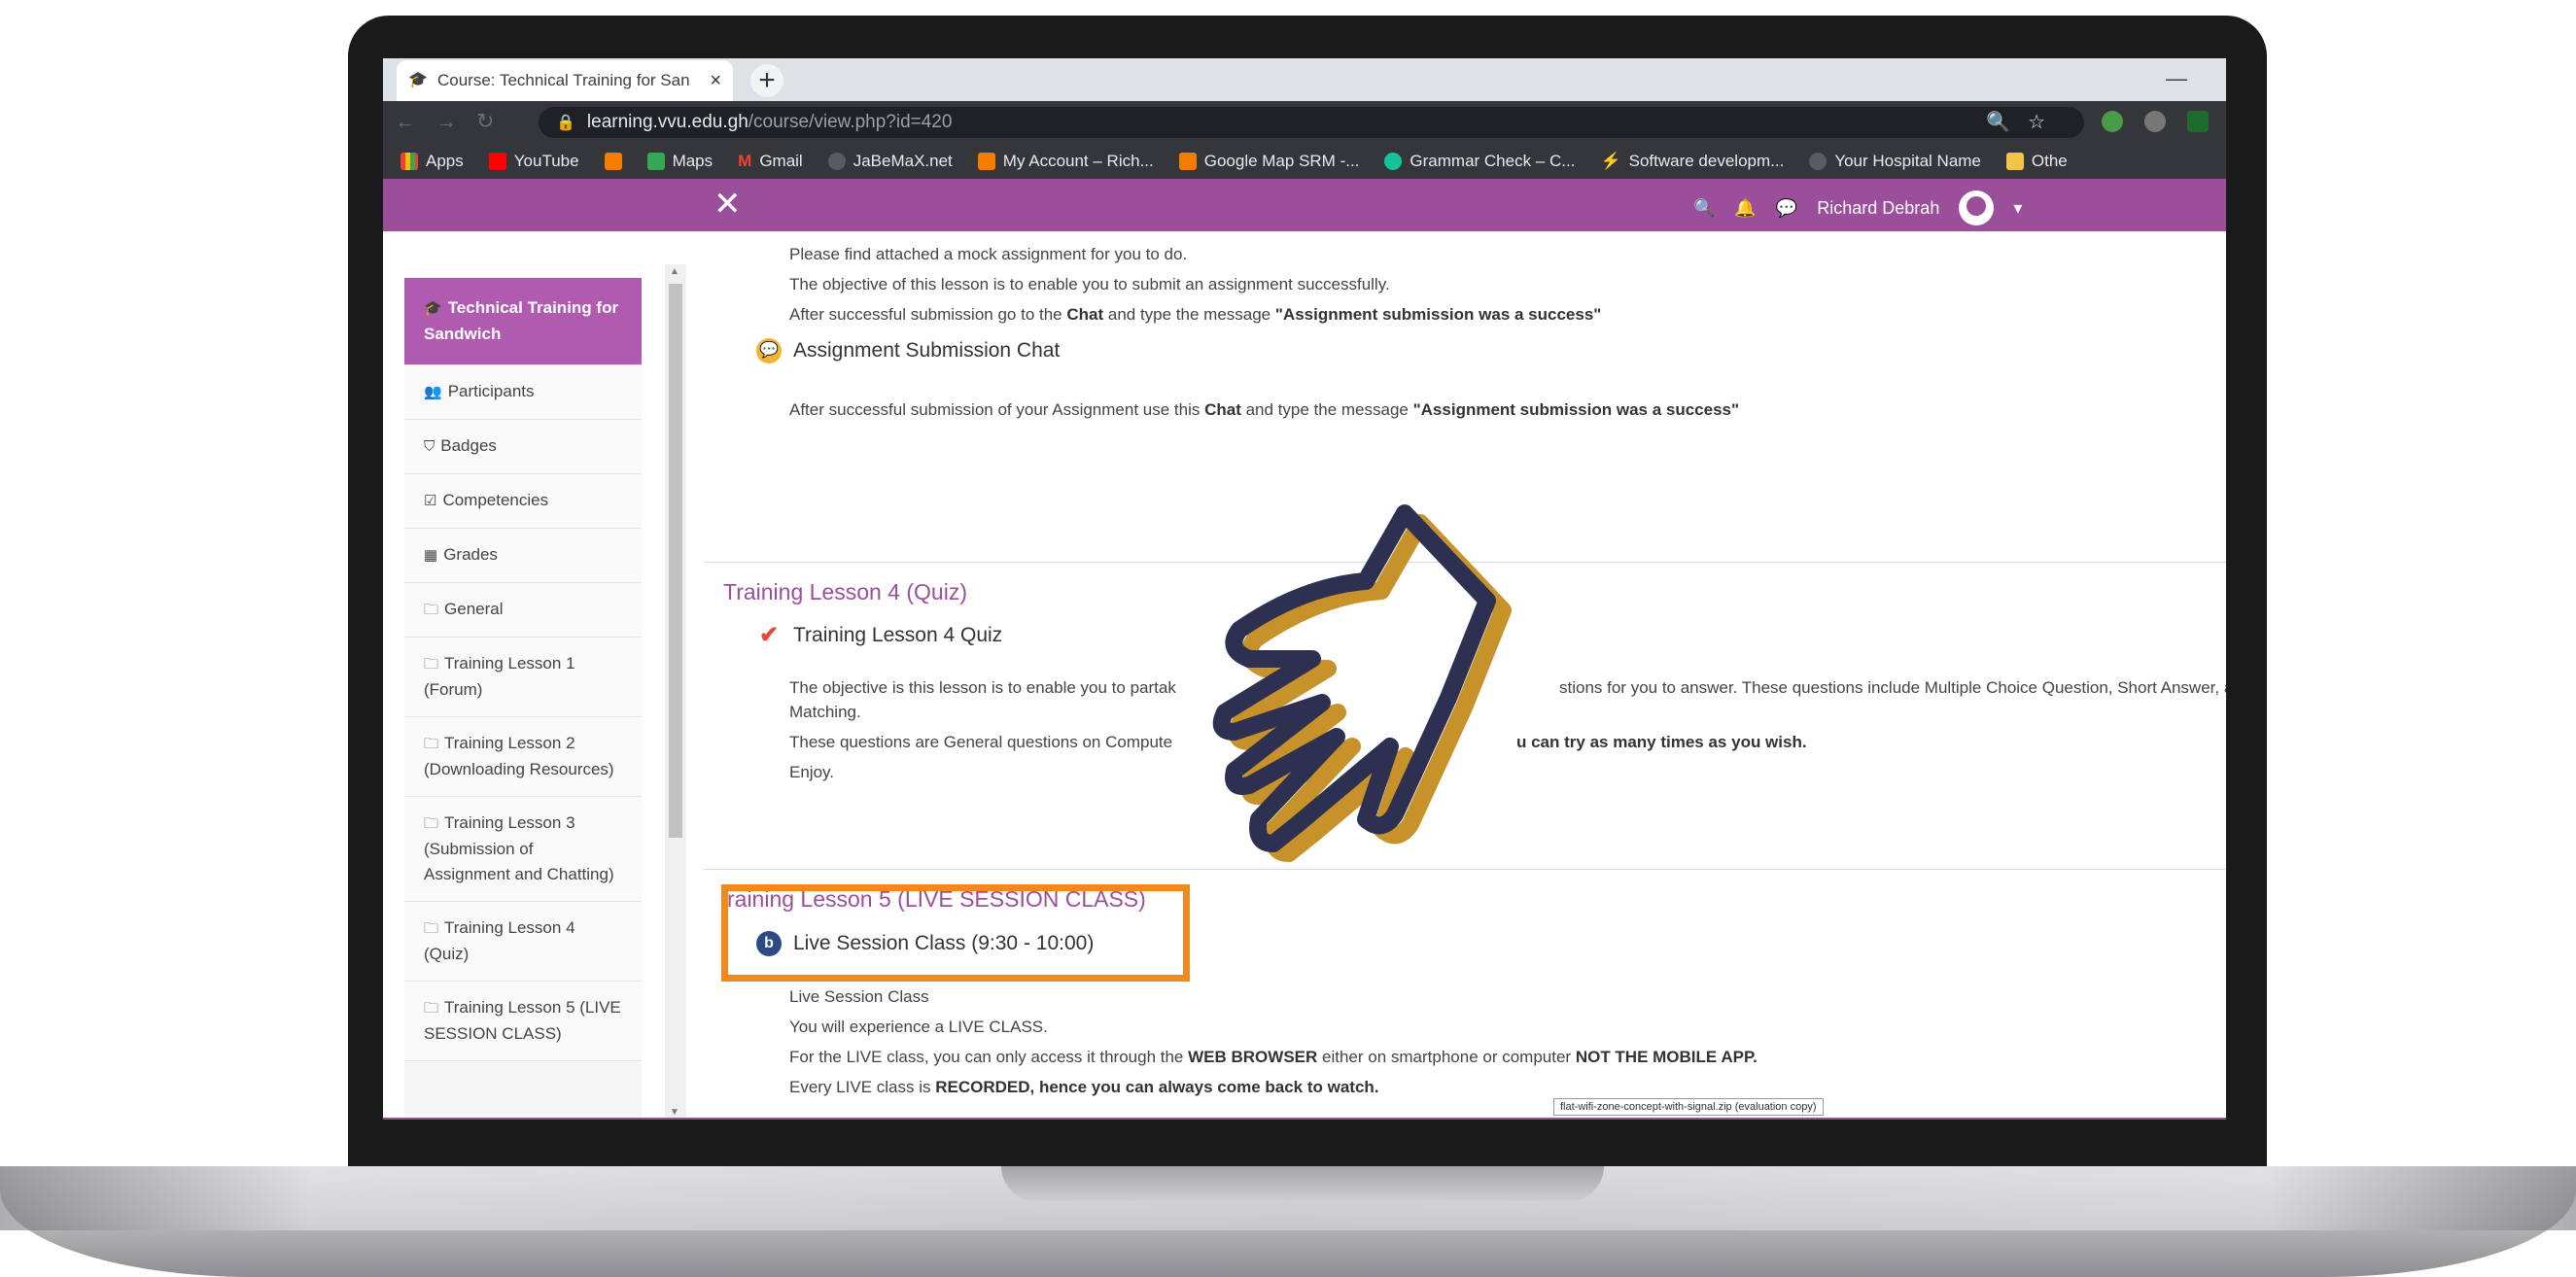  I want to click on chat-activity-label: Assignment Submission Chat, so click(927, 350).